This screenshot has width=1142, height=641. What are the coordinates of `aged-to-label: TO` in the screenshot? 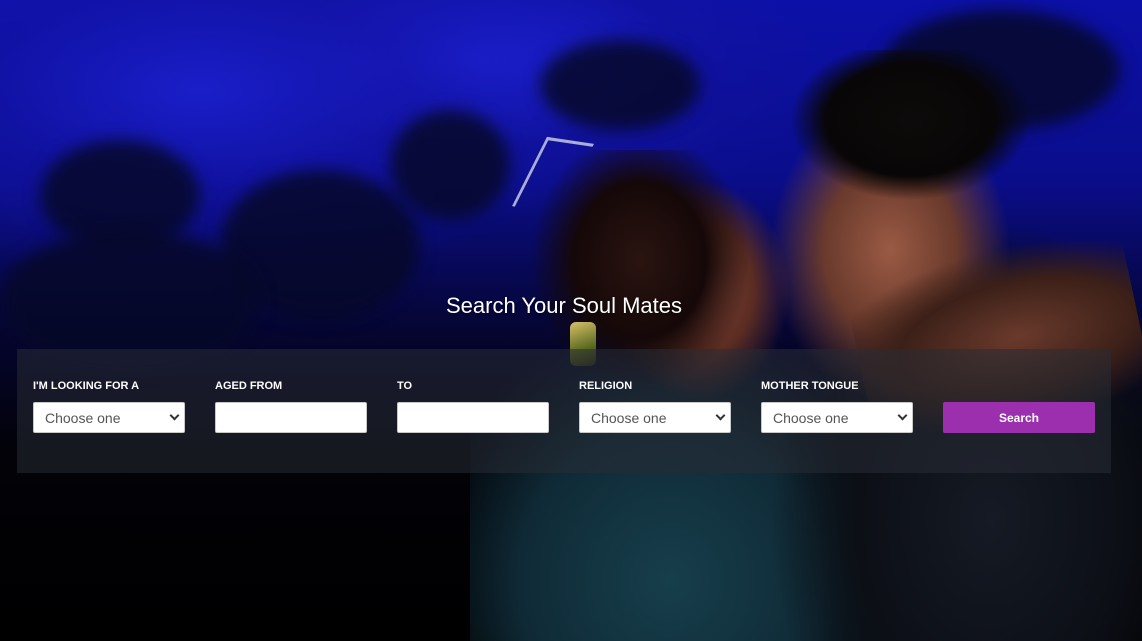 It's located at (405, 386).